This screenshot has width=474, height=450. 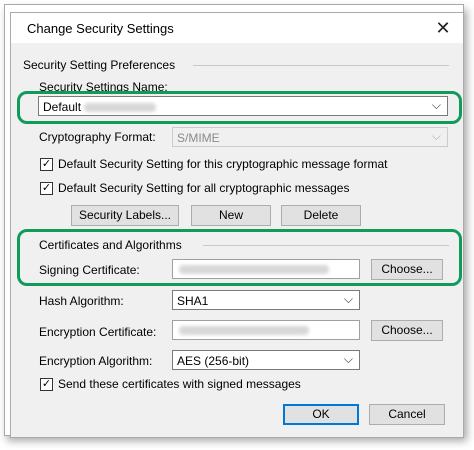 I want to click on send-certificates-checkbox: ✓, so click(x=46, y=384).